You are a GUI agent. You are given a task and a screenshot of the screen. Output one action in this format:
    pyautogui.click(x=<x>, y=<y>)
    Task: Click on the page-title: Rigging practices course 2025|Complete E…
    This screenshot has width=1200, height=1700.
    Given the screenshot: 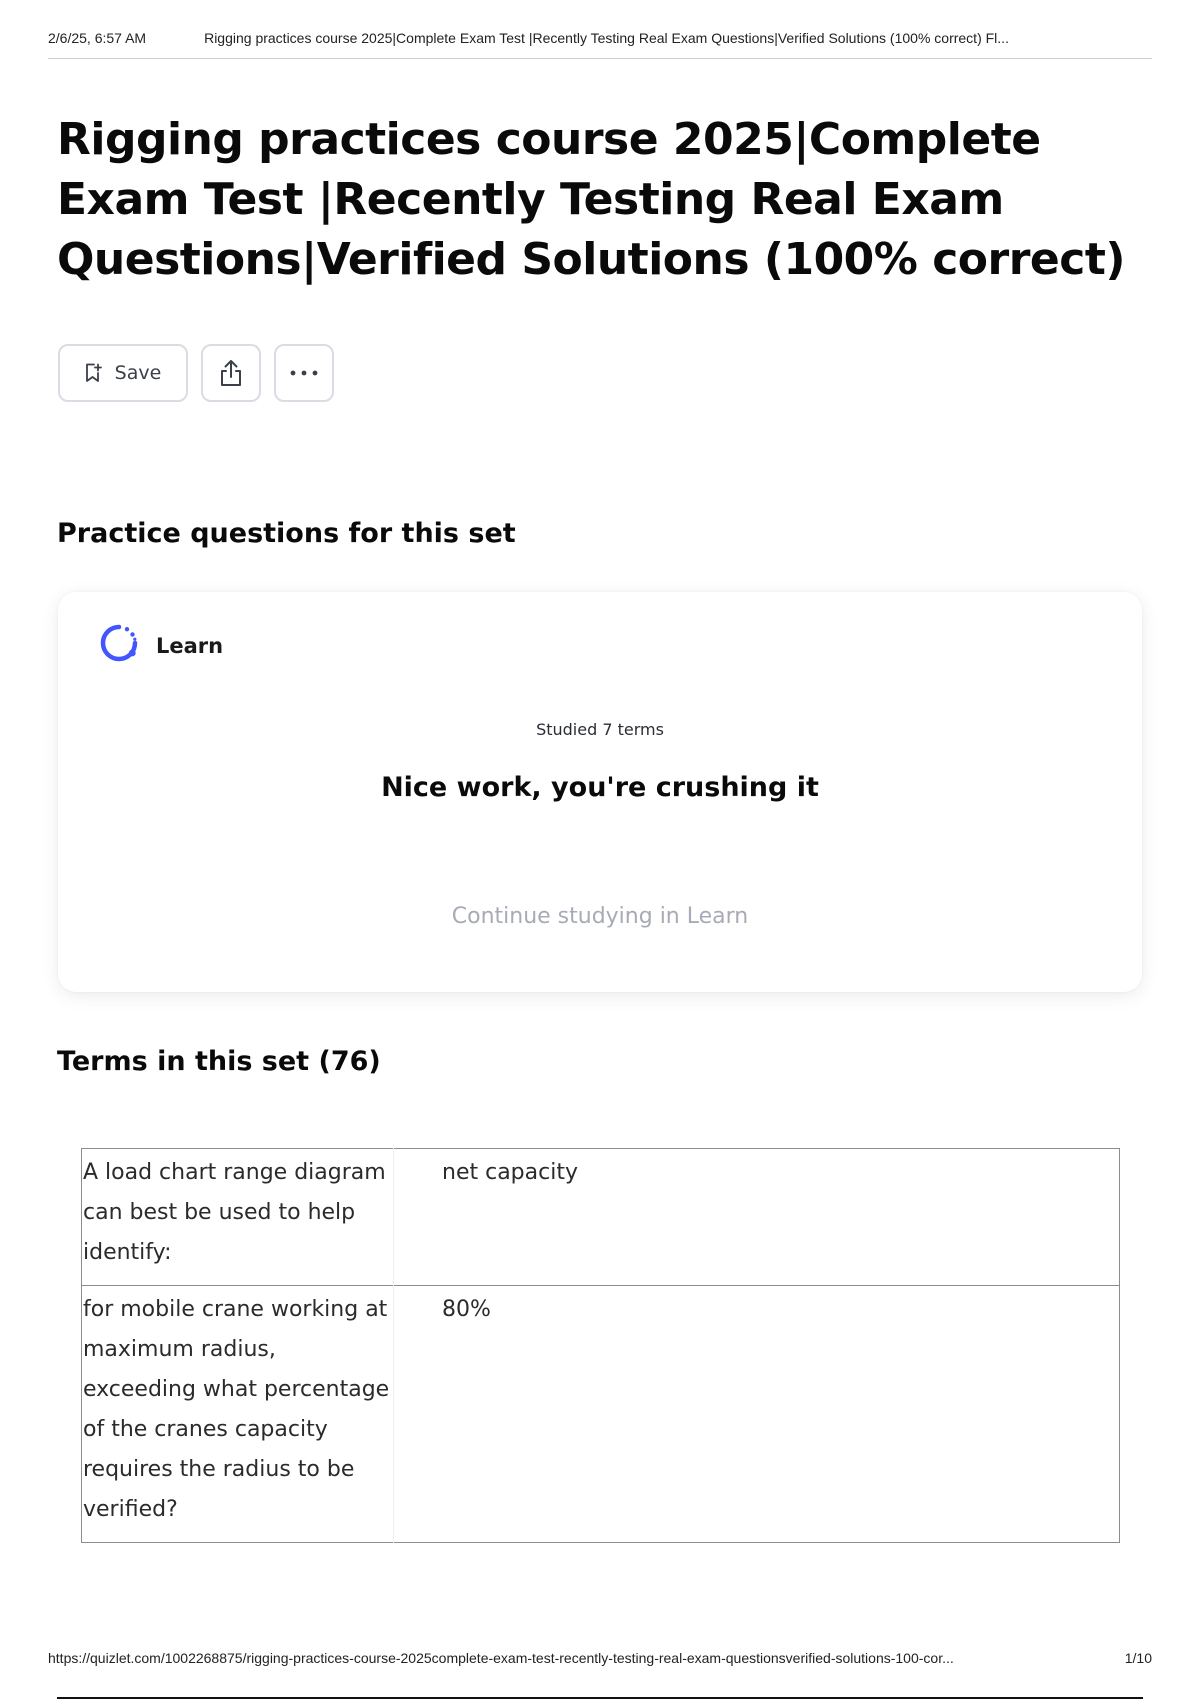 What is the action you would take?
    pyautogui.click(x=591, y=199)
    